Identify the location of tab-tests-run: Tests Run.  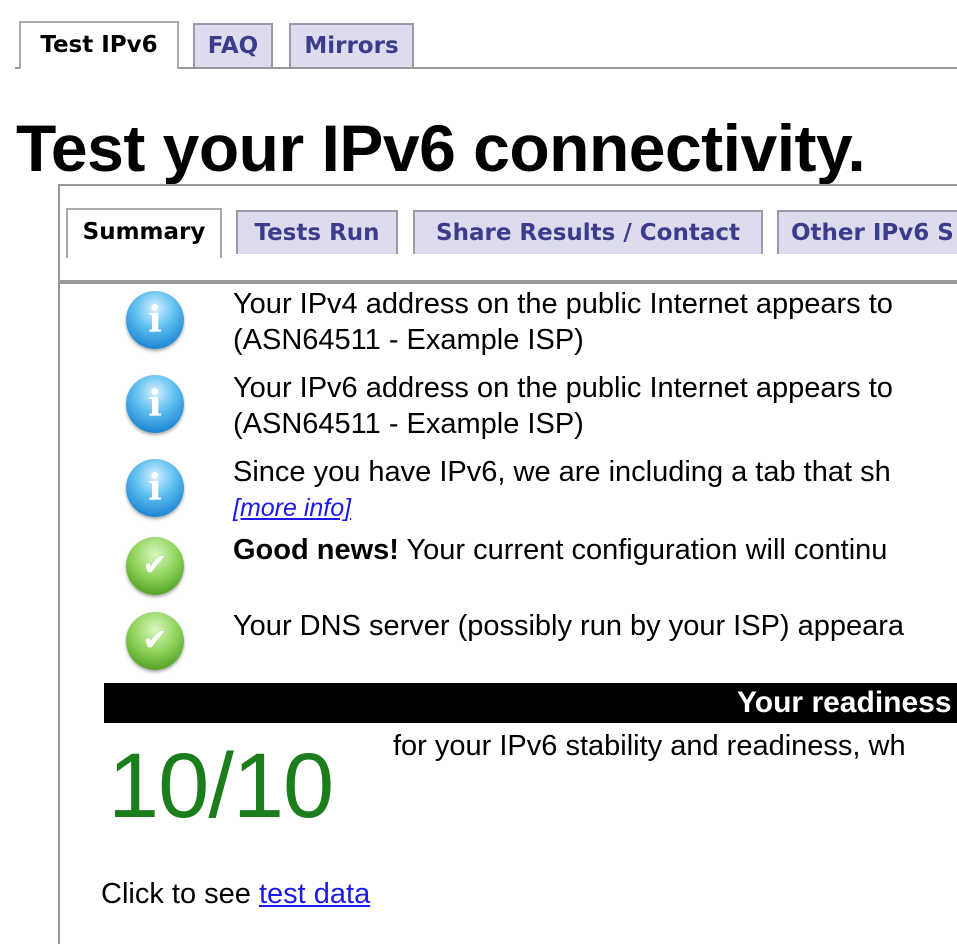
(317, 232).